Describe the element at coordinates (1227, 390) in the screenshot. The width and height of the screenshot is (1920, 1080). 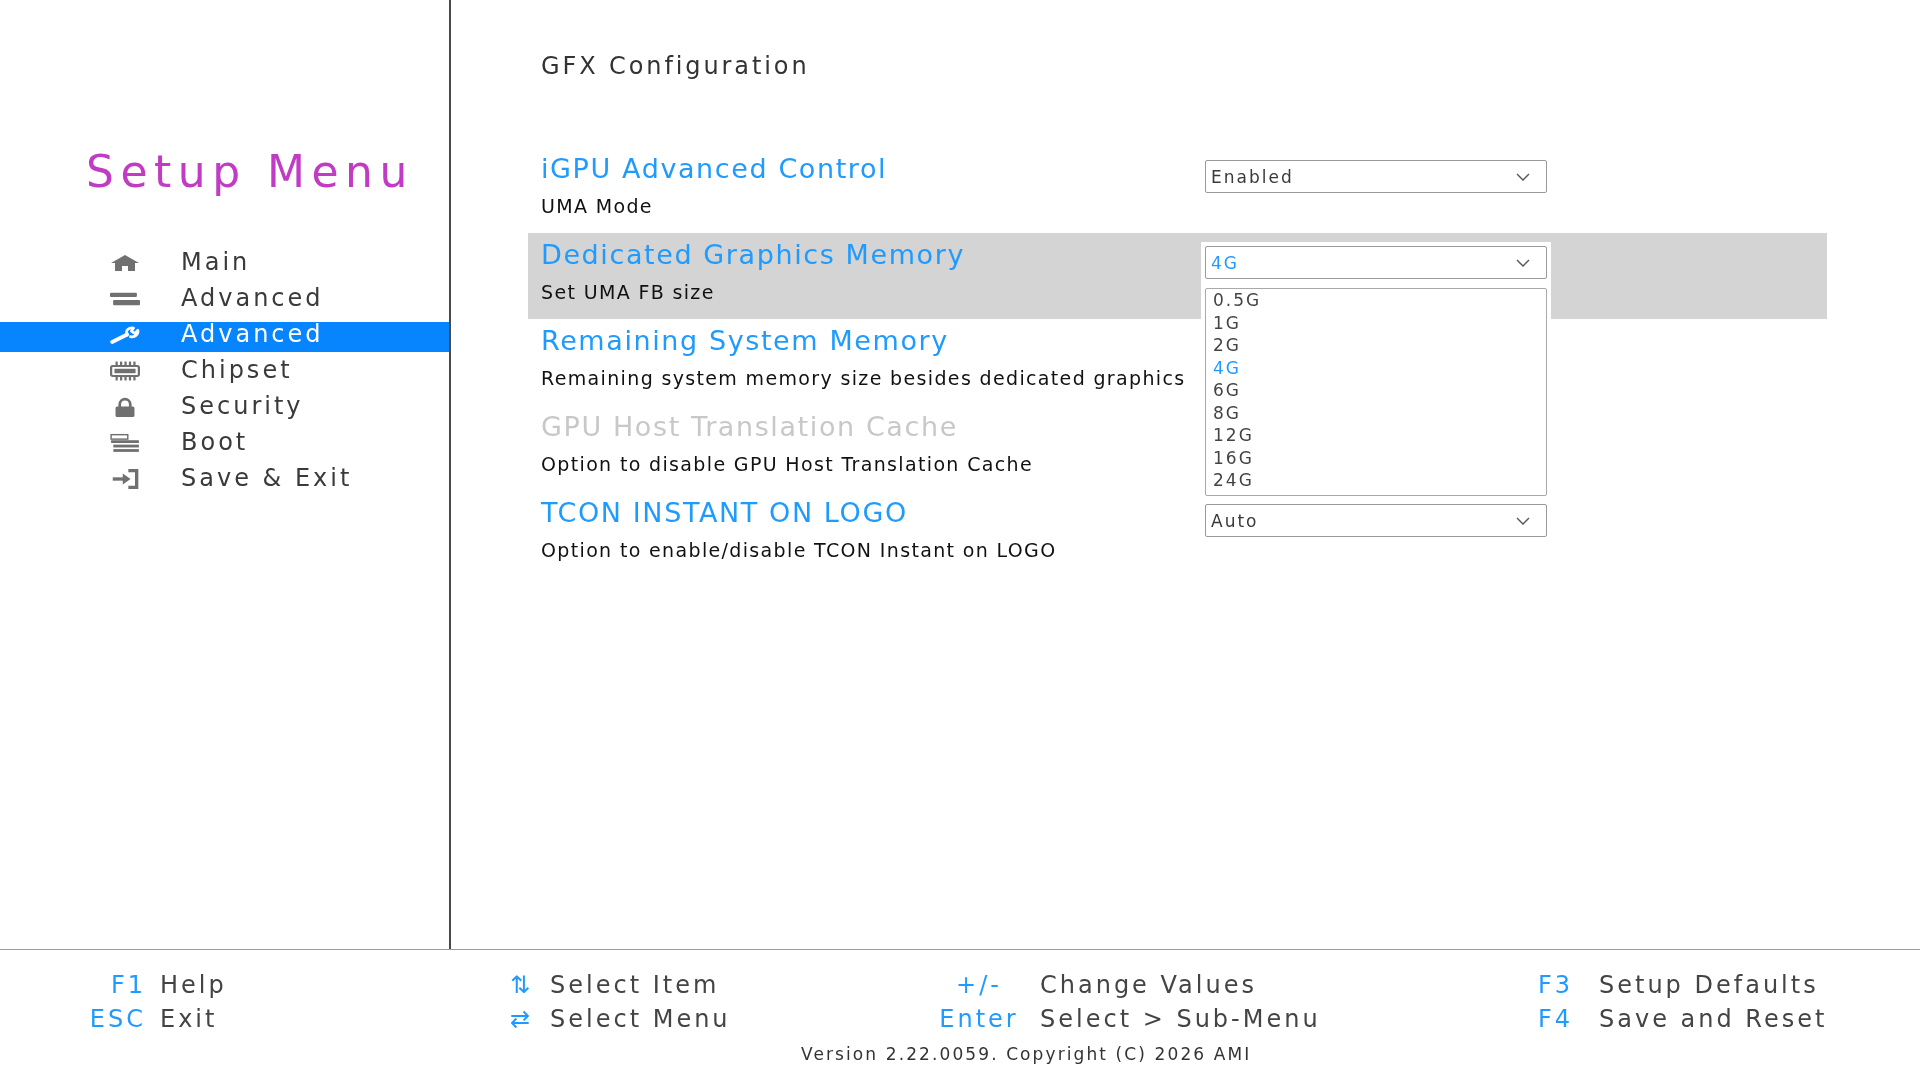
I see `dropdown-option: 6G` at that location.